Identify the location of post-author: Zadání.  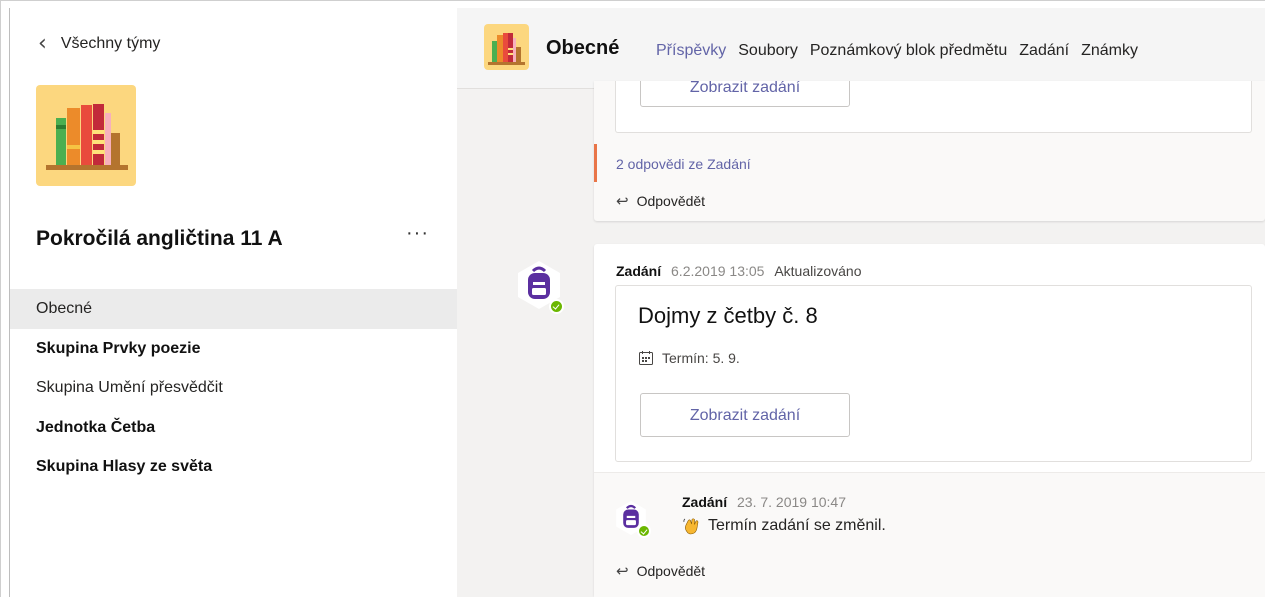
(638, 271).